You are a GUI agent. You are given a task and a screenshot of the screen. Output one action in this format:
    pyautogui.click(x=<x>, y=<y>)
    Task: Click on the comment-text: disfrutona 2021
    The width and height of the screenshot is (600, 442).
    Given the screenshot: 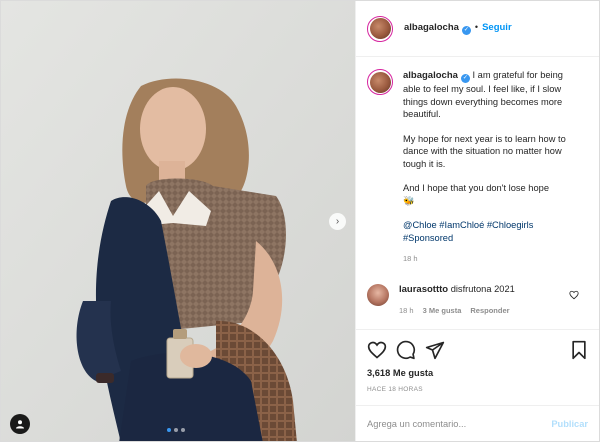 What is the action you would take?
    pyautogui.click(x=482, y=288)
    